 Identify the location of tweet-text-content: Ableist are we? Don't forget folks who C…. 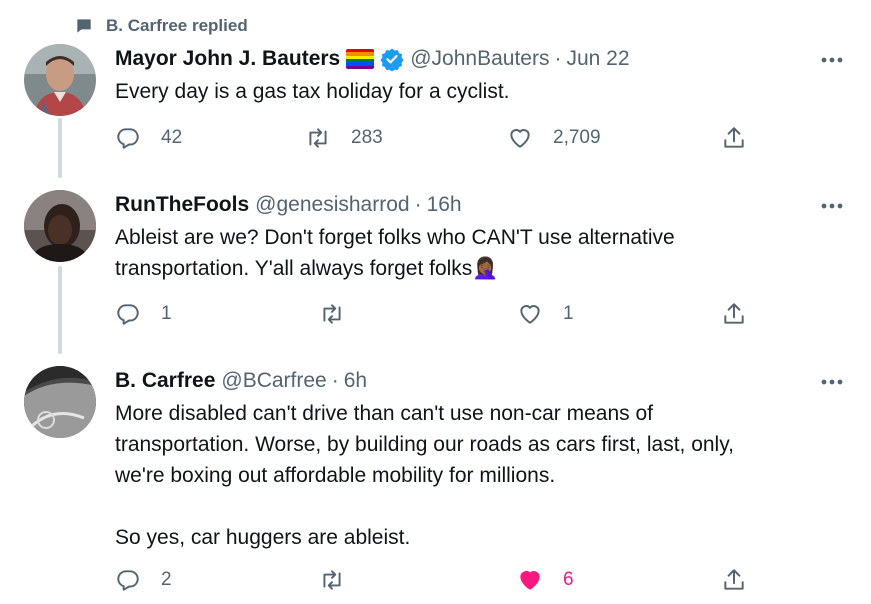
(395, 253).